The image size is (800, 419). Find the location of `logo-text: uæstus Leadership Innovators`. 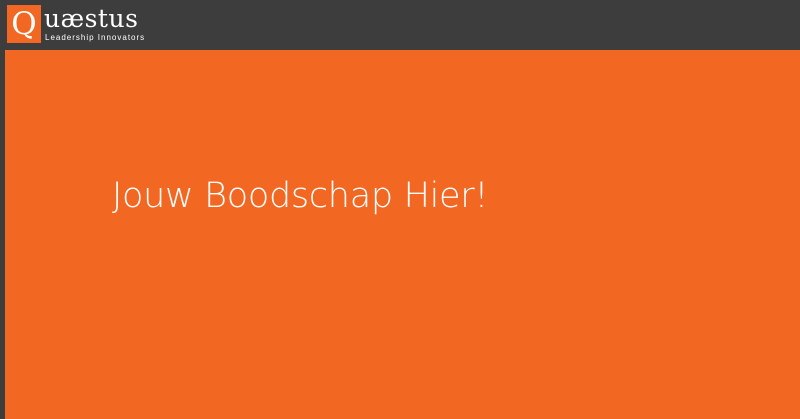

logo-text: uæstus Leadership Innovators is located at coordinates (94, 24).